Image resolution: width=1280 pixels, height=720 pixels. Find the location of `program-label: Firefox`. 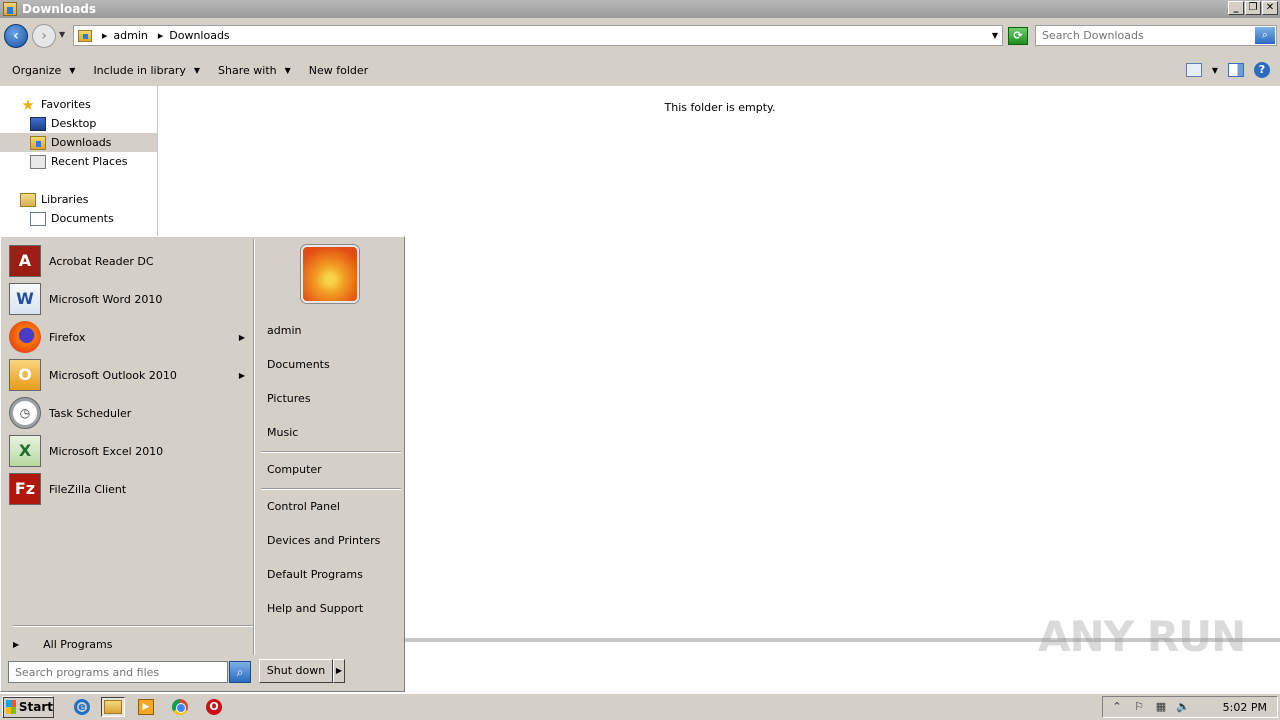

program-label: Firefox is located at coordinates (67, 337).